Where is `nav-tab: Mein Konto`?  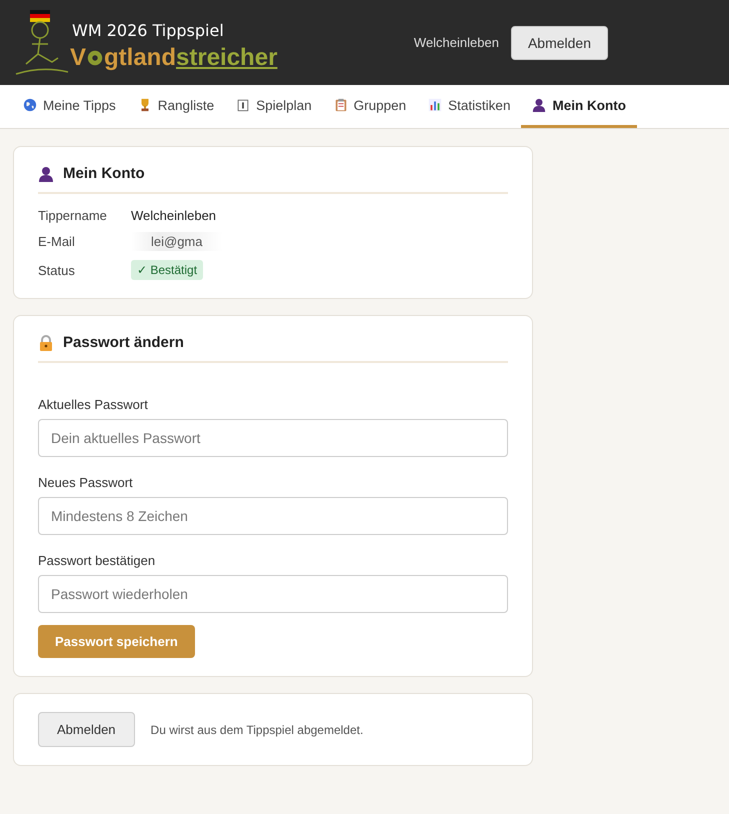
nav-tab: Mein Konto is located at coordinates (579, 106).